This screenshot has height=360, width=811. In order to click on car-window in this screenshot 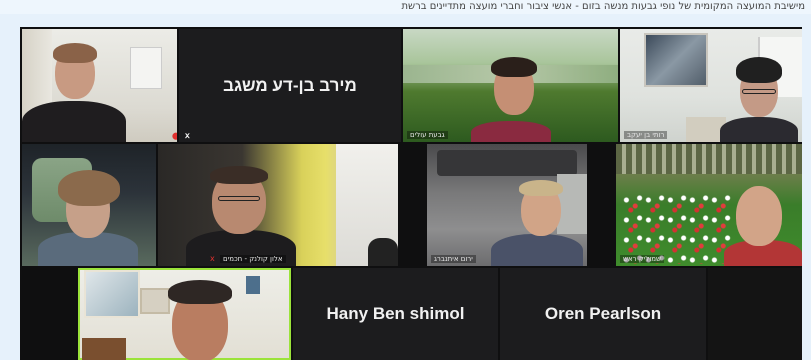, I will do `click(572, 204)`.